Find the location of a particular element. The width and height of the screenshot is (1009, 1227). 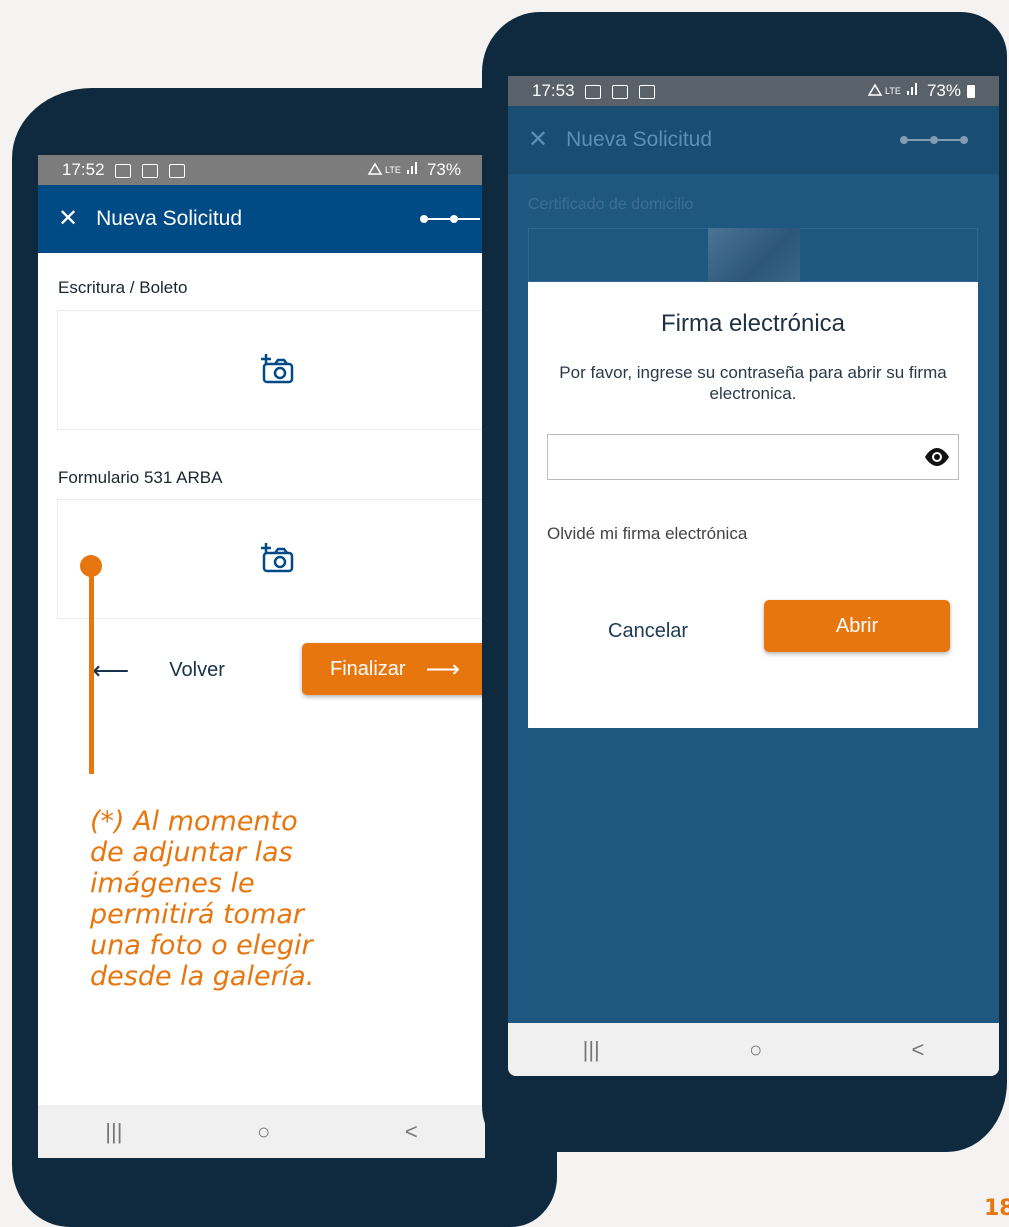

finish-button: Finalizar ⟶ is located at coordinates (393, 669).